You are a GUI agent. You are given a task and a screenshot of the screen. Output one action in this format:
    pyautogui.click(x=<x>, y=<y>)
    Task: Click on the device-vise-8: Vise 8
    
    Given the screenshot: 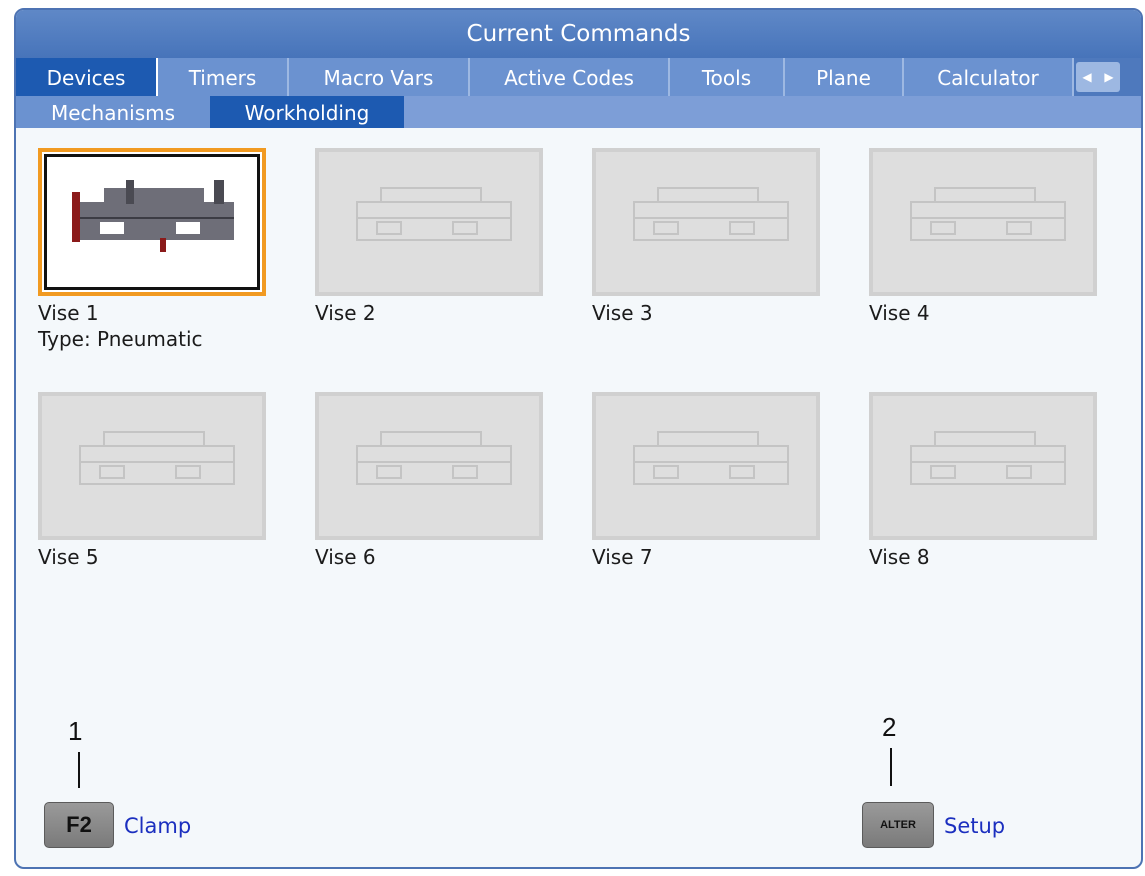 What is the action you would take?
    pyautogui.click(x=985, y=481)
    